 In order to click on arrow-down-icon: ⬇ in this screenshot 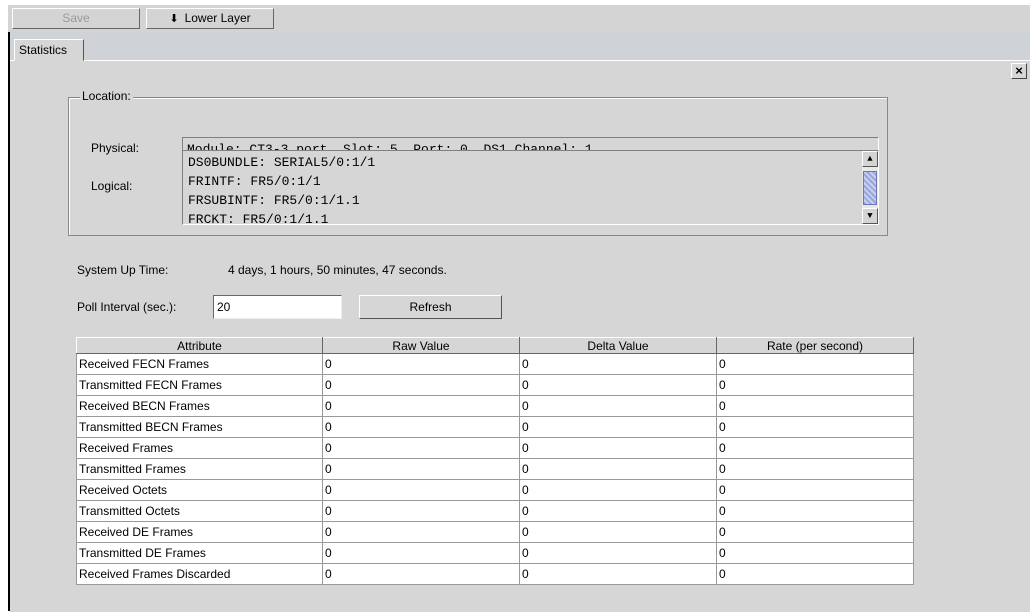, I will do `click(174, 19)`.